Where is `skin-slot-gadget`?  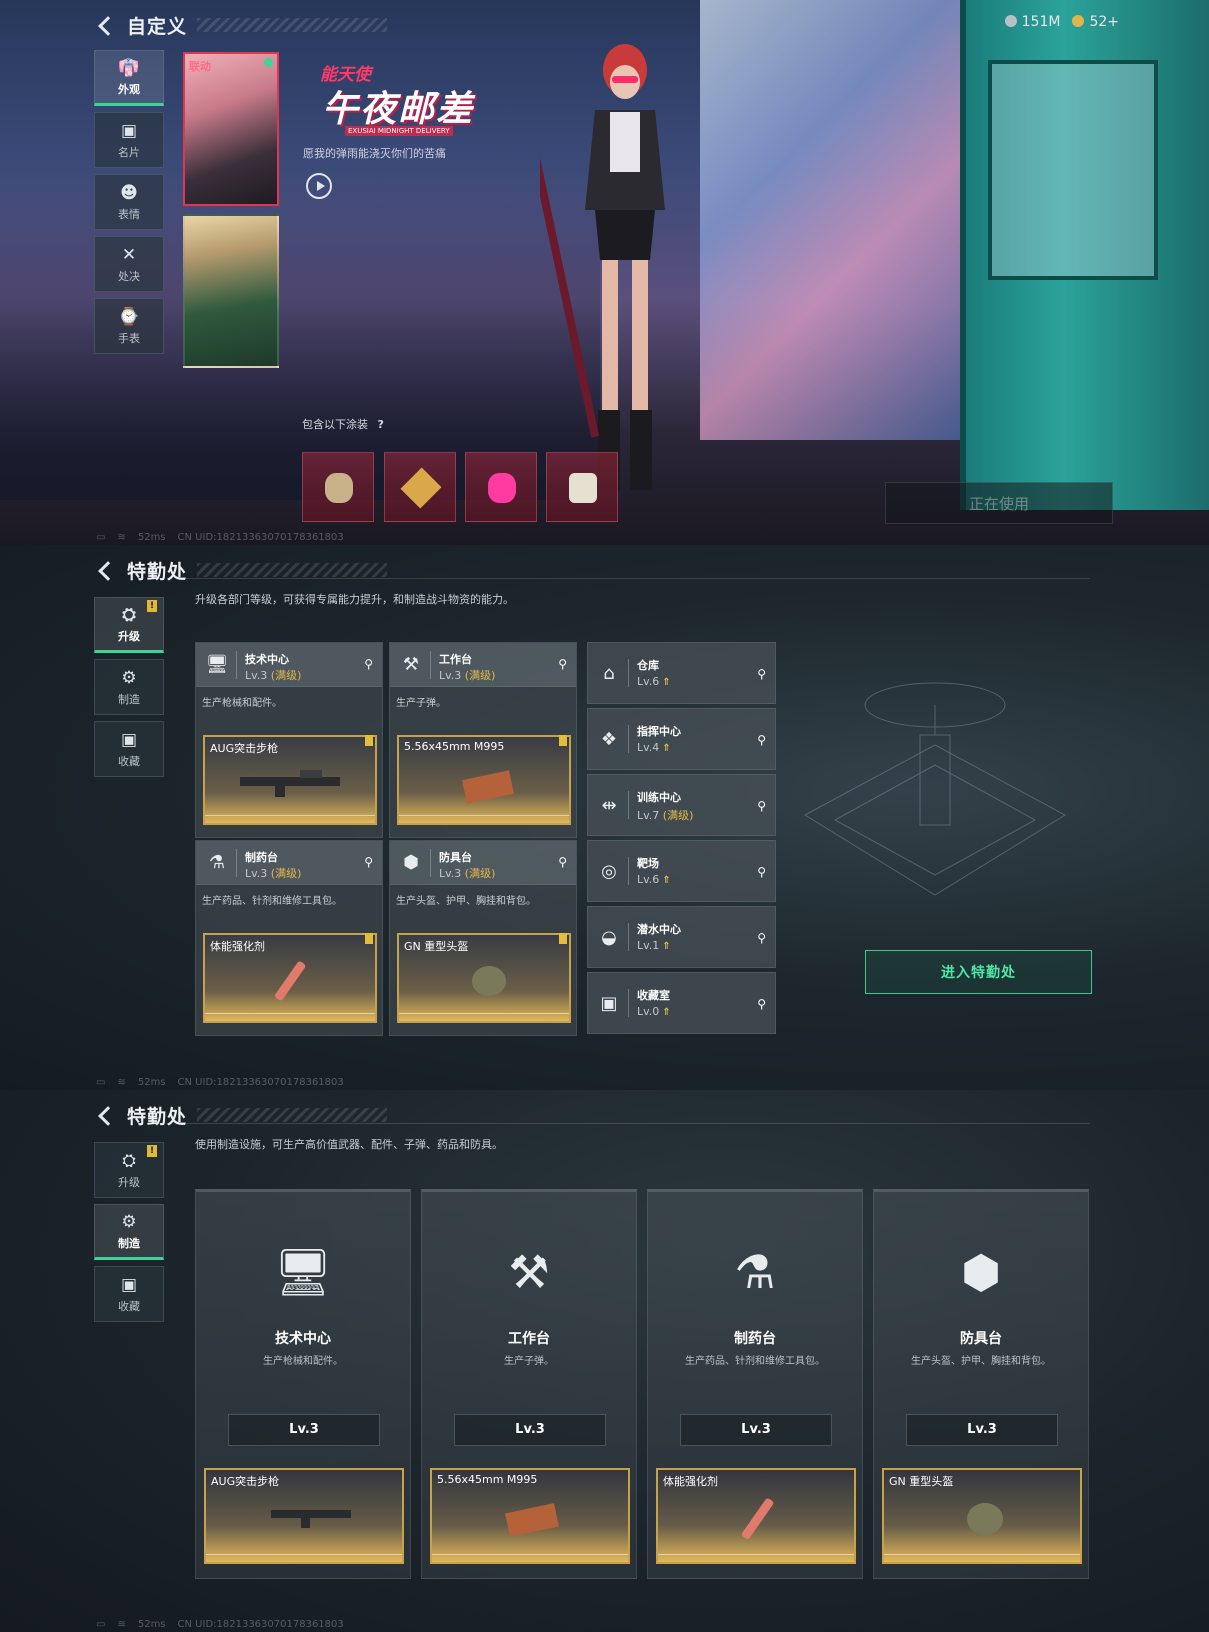
skin-slot-gadget is located at coordinates (501, 487).